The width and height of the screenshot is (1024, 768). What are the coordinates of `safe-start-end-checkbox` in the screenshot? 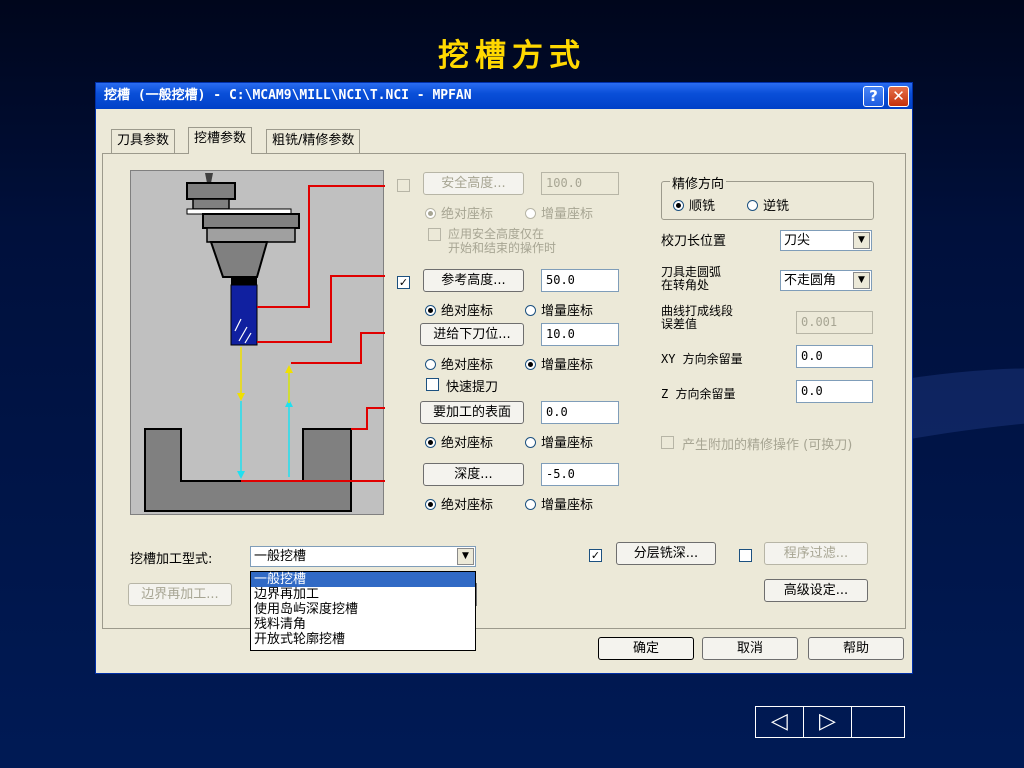 It's located at (434, 234).